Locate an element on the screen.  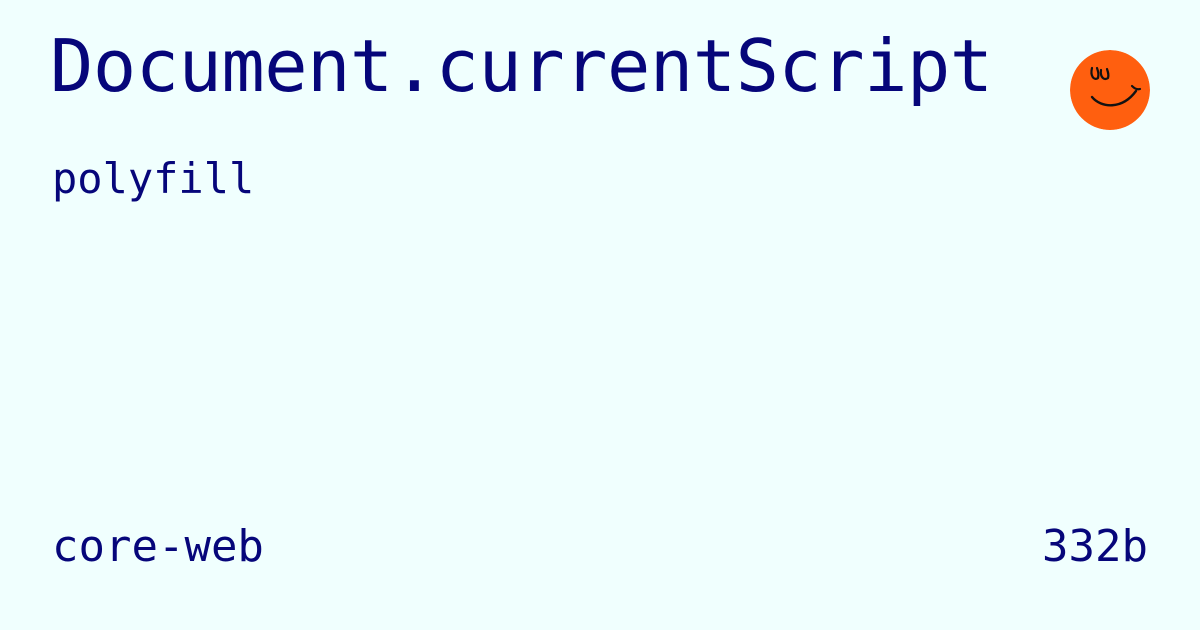
logo-graphic is located at coordinates (1110, 90).